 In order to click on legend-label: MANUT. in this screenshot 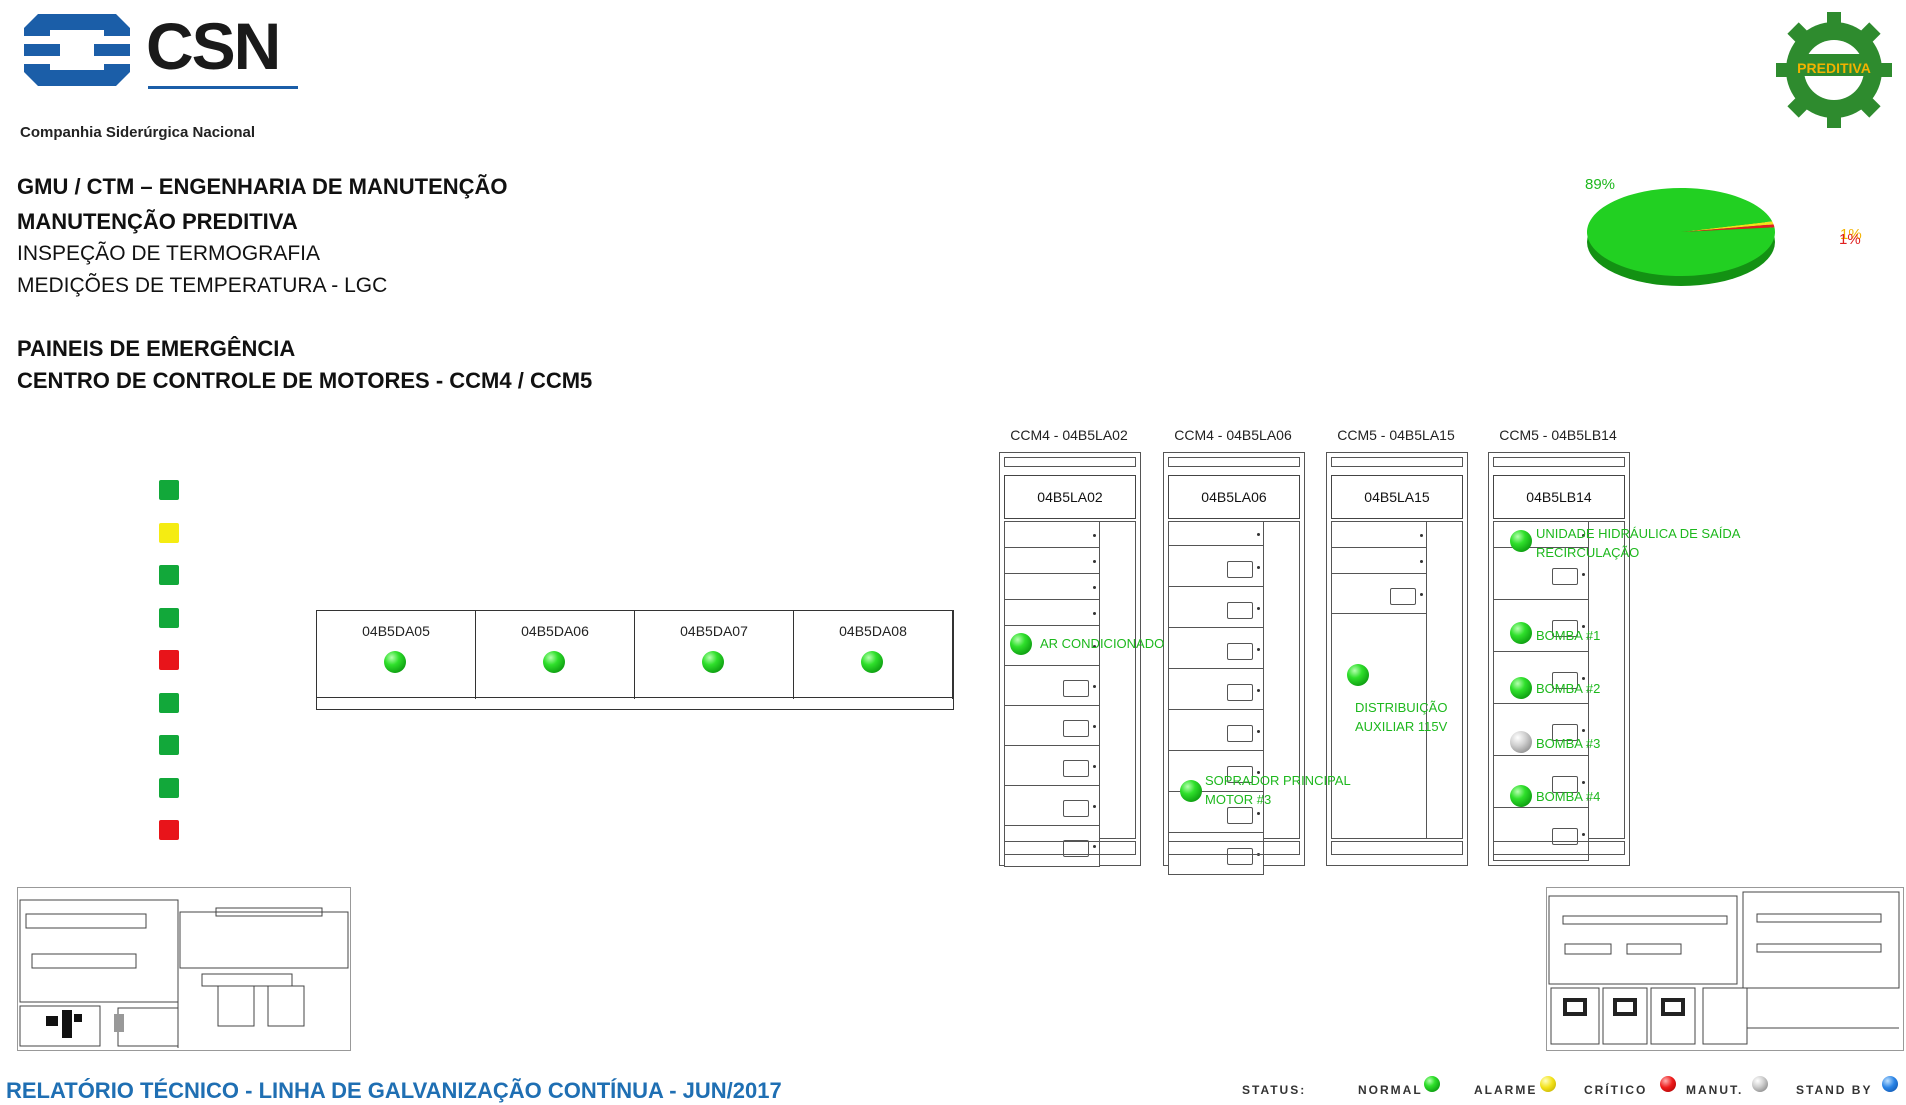, I will do `click(1715, 1090)`.